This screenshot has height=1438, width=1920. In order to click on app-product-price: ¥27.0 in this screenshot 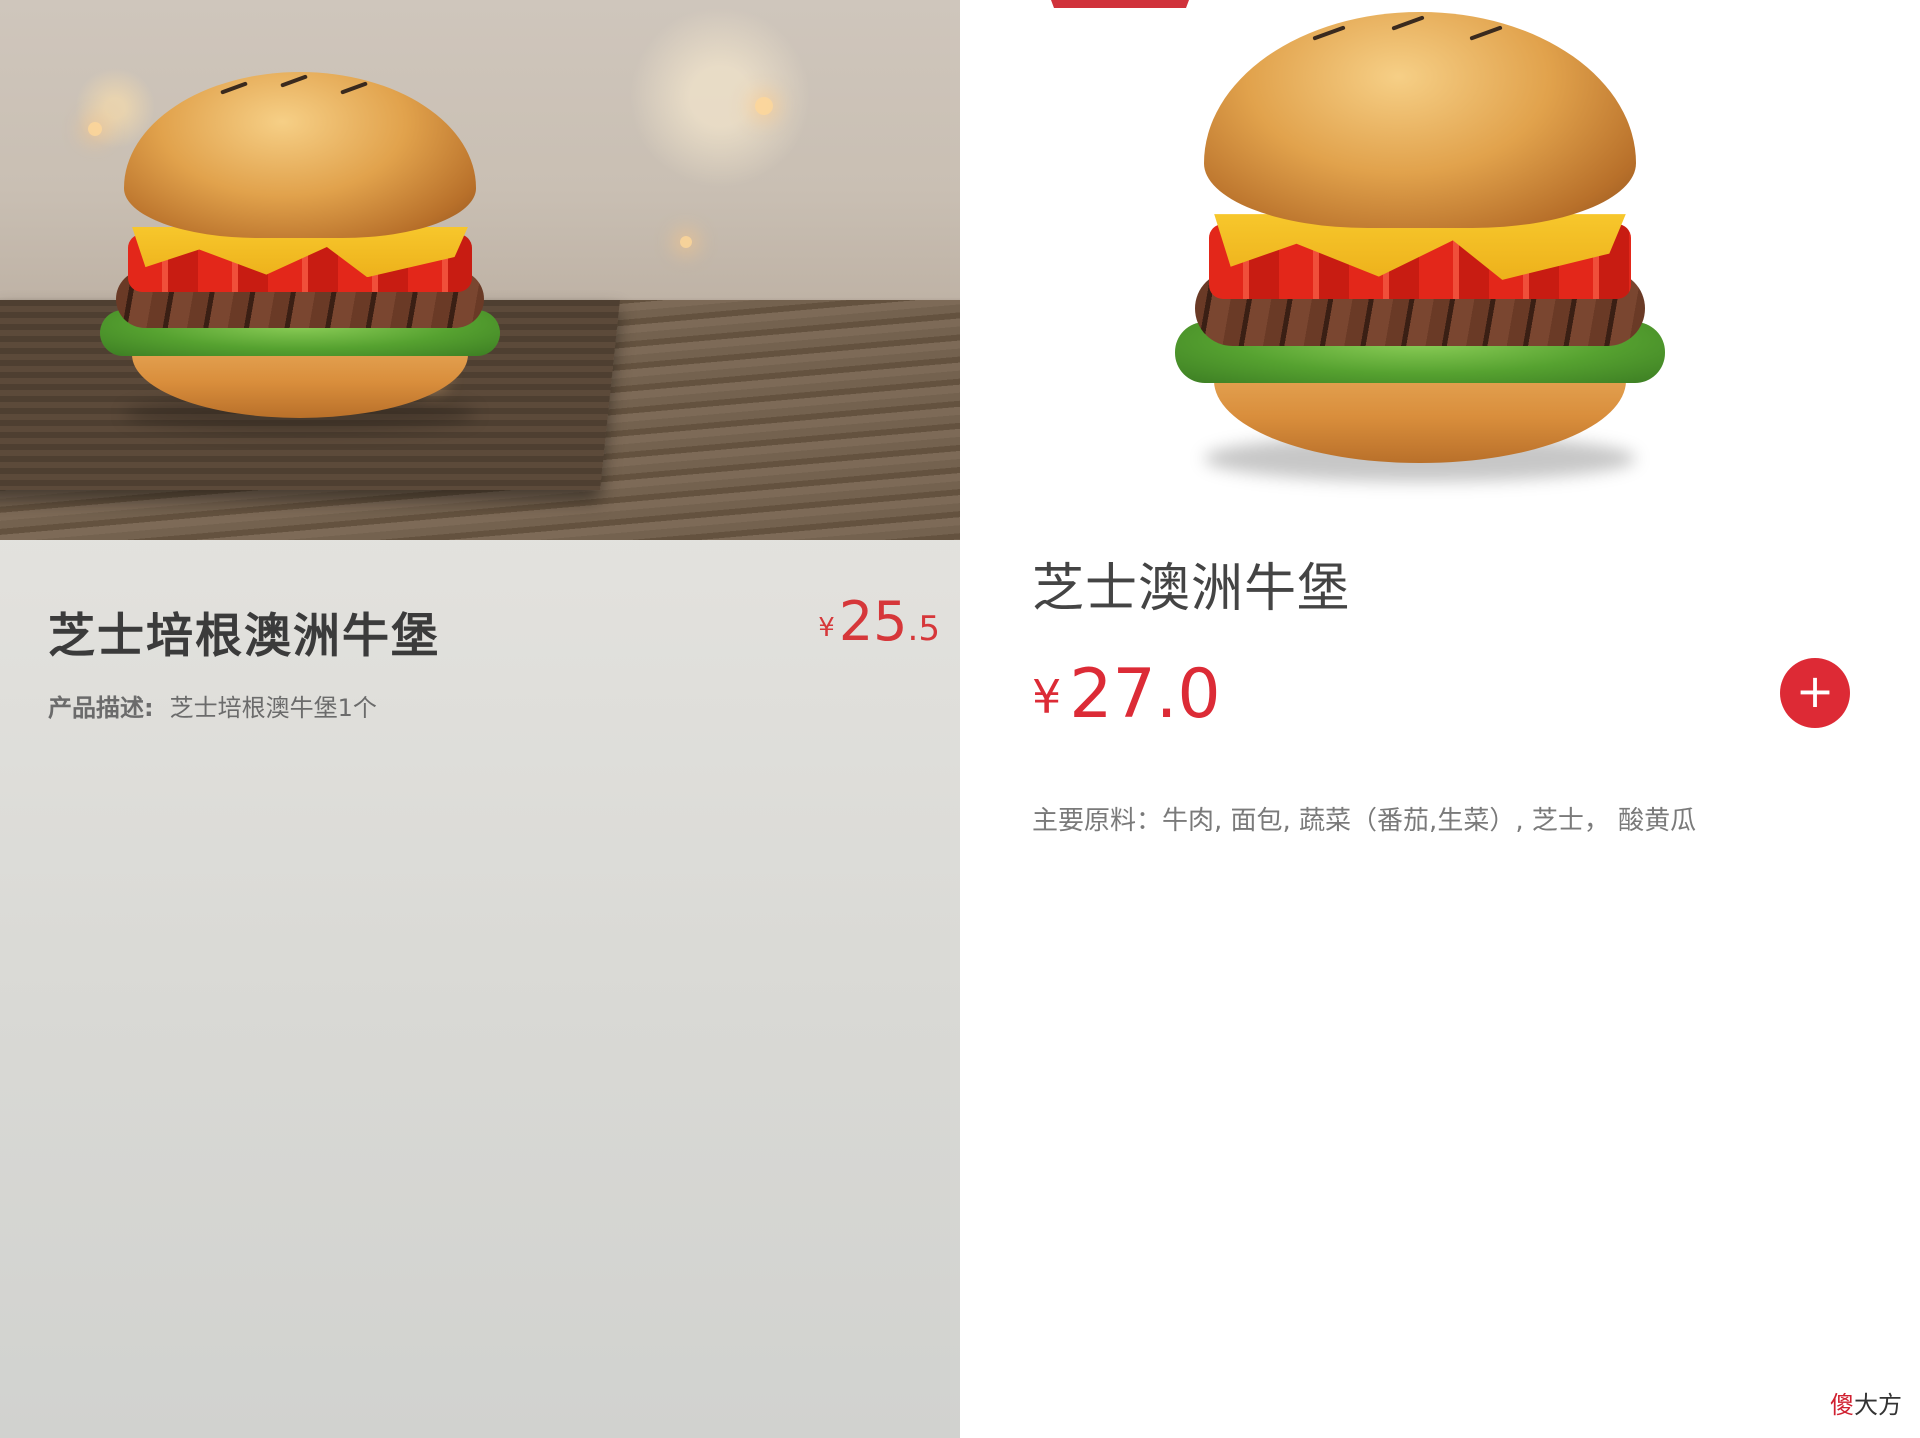, I will do `click(1126, 694)`.